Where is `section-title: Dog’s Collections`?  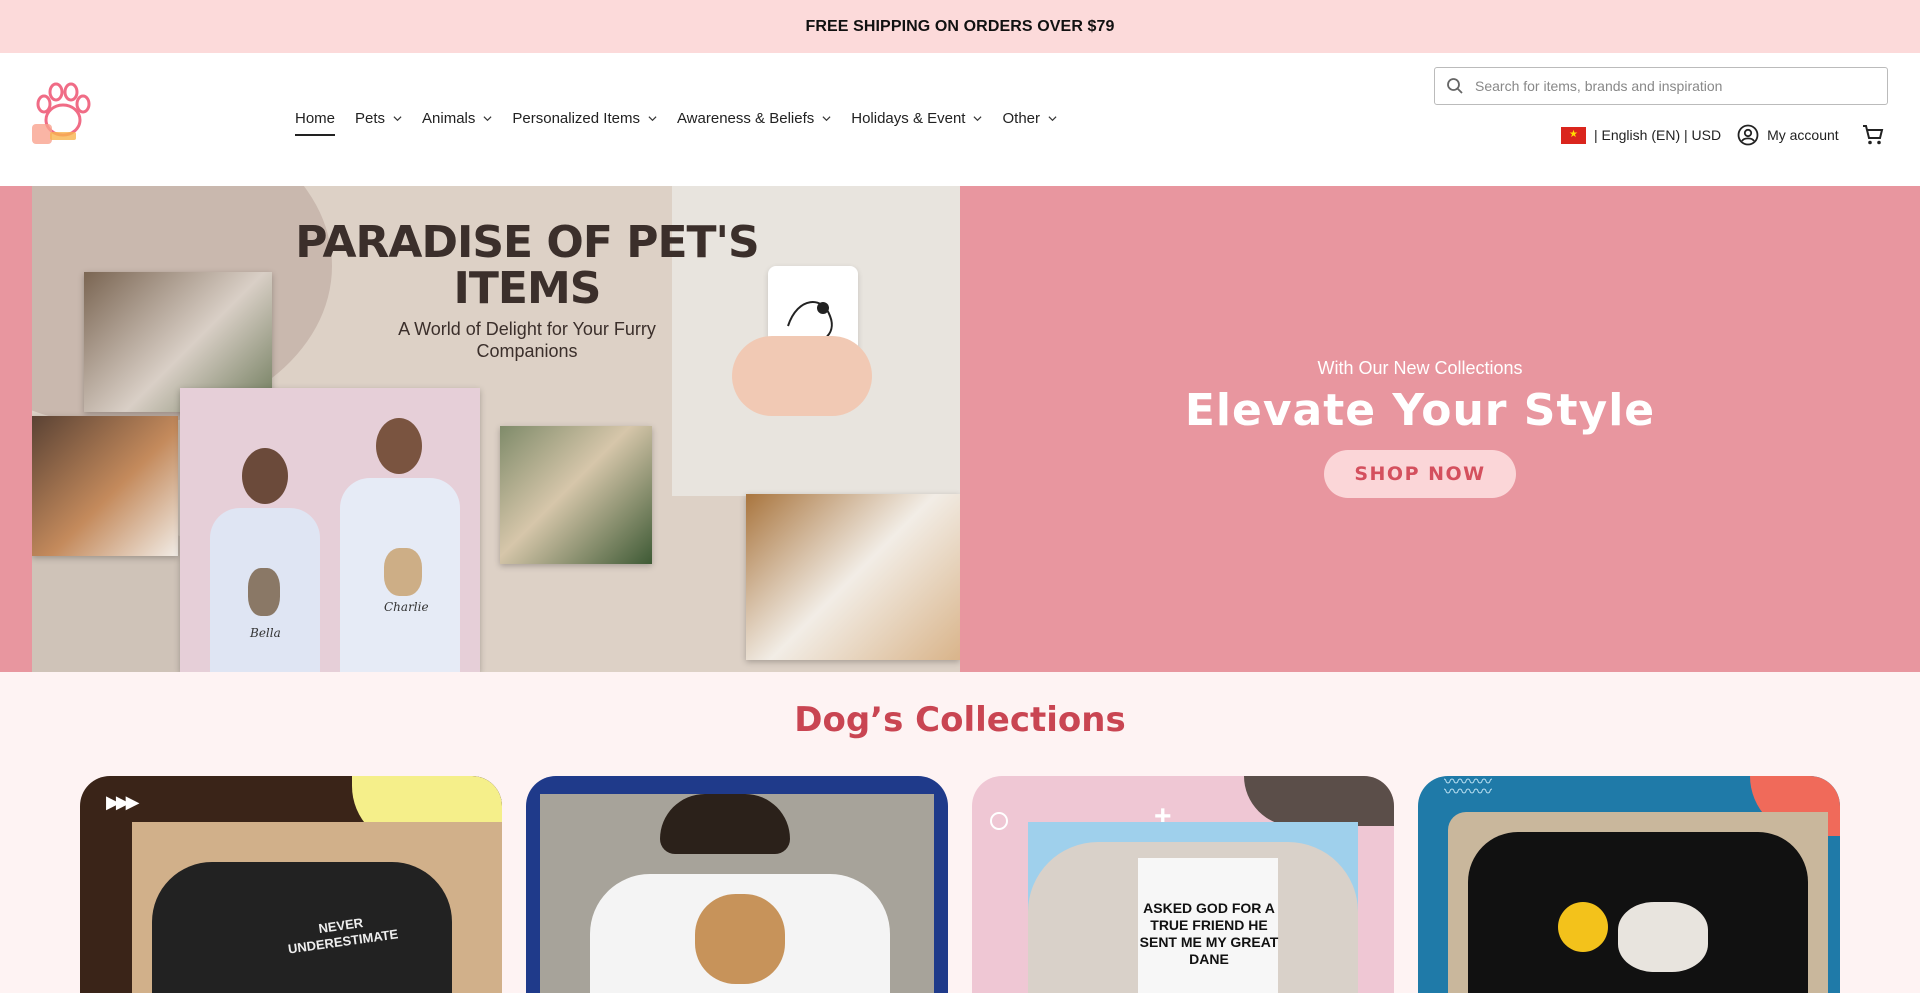 section-title: Dog’s Collections is located at coordinates (960, 720).